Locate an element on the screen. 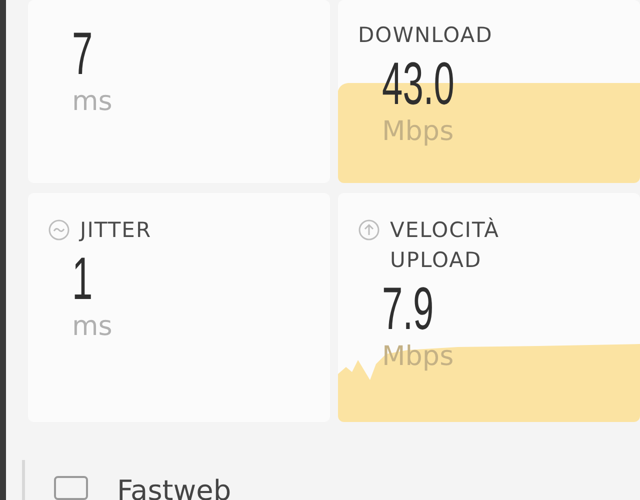 The image size is (640, 500). metric-value: 1 is located at coordinates (82, 279).